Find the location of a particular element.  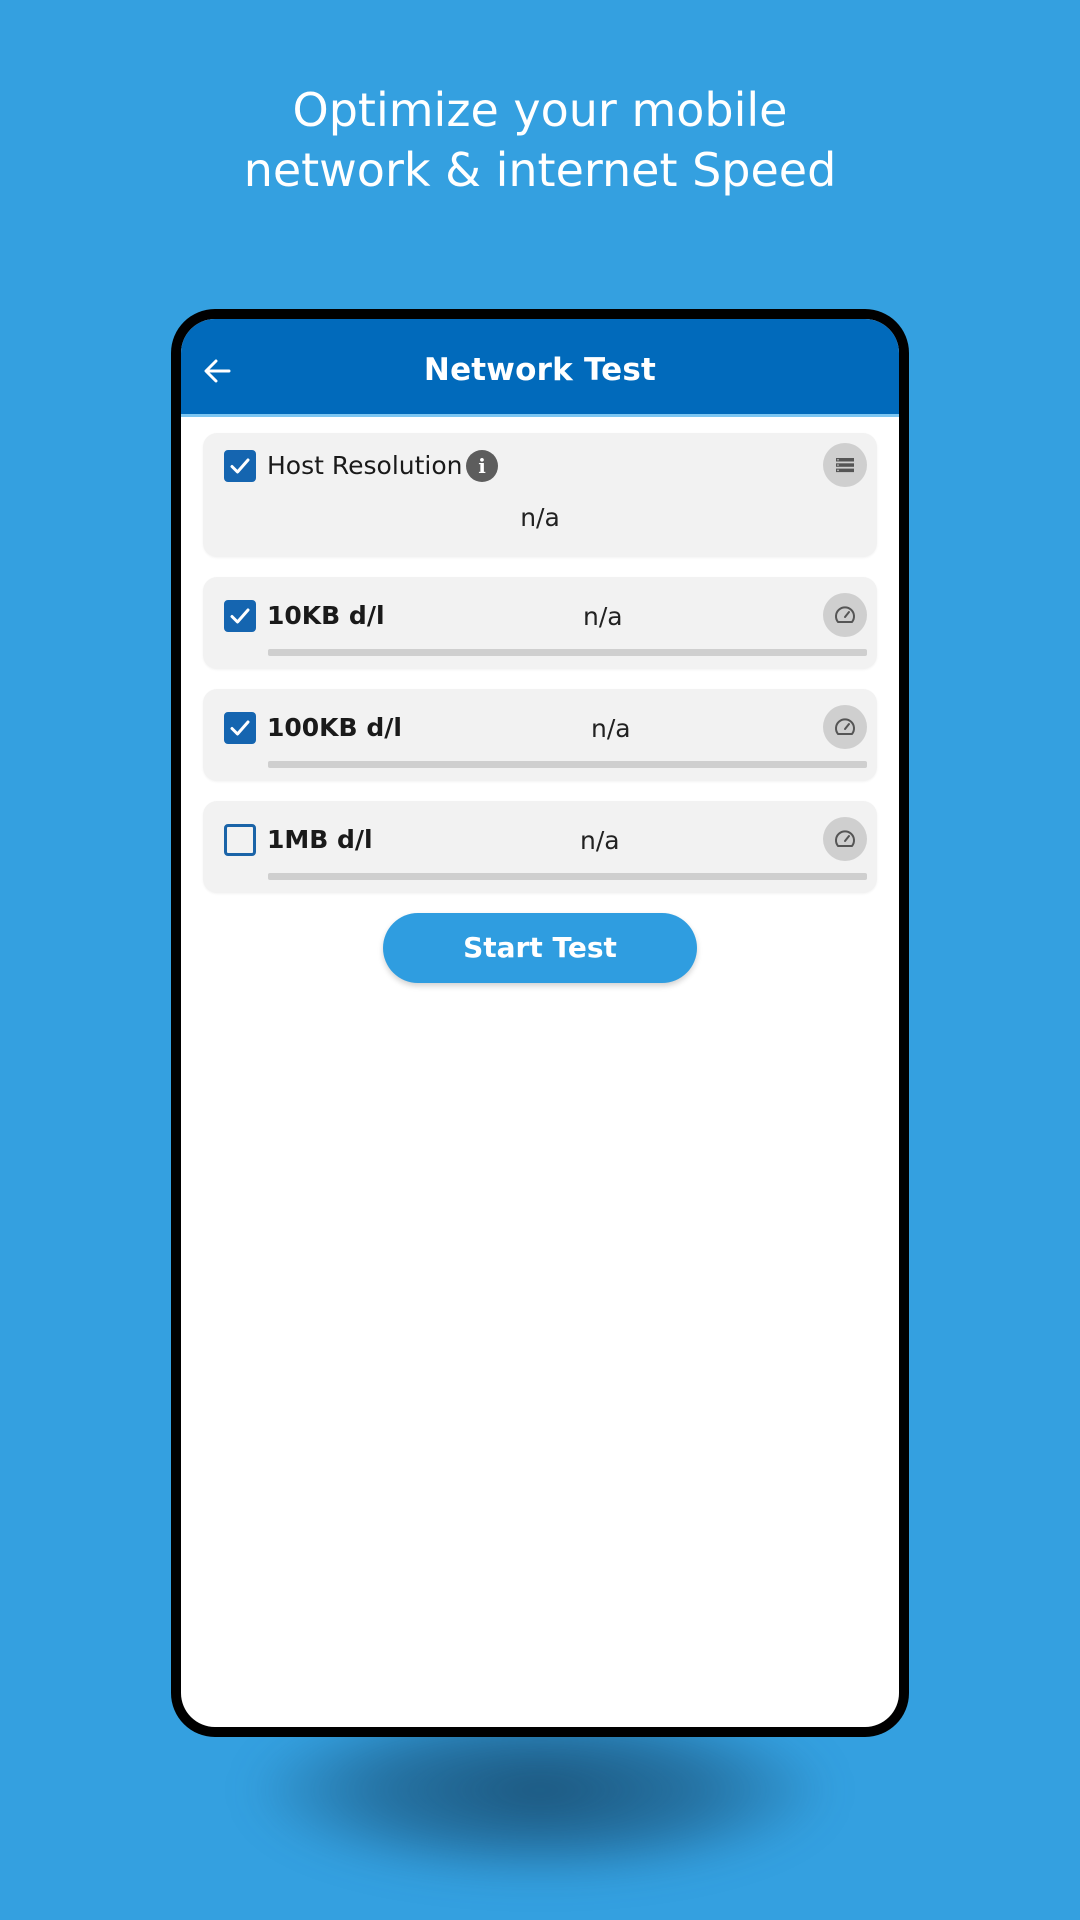

page-title: Network Test is located at coordinates (540, 370).